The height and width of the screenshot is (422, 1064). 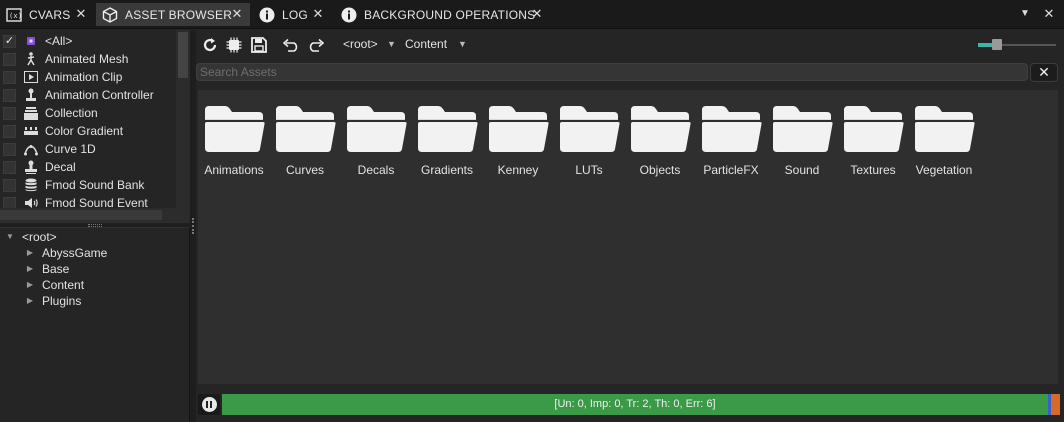 I want to click on list-item-label: Decal, so click(x=60, y=167).